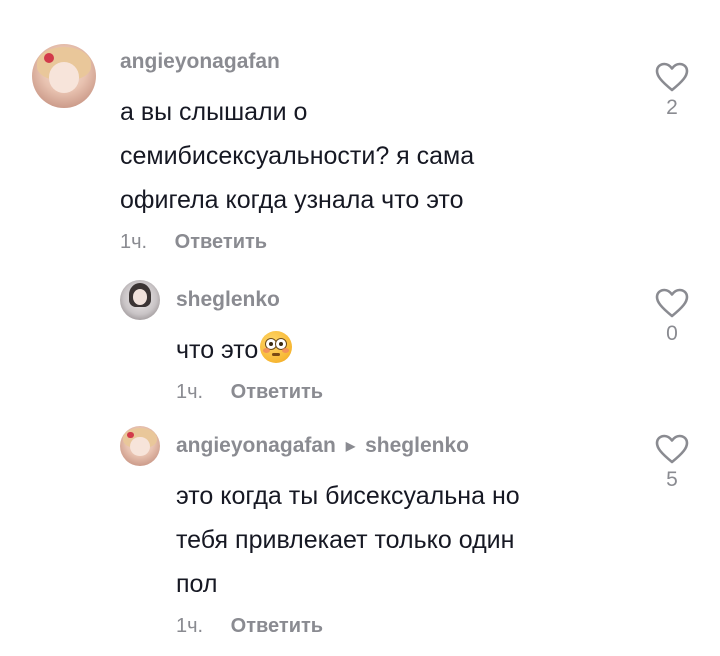 The image size is (720, 656). I want to click on comment-text-line: что это, so click(217, 350).